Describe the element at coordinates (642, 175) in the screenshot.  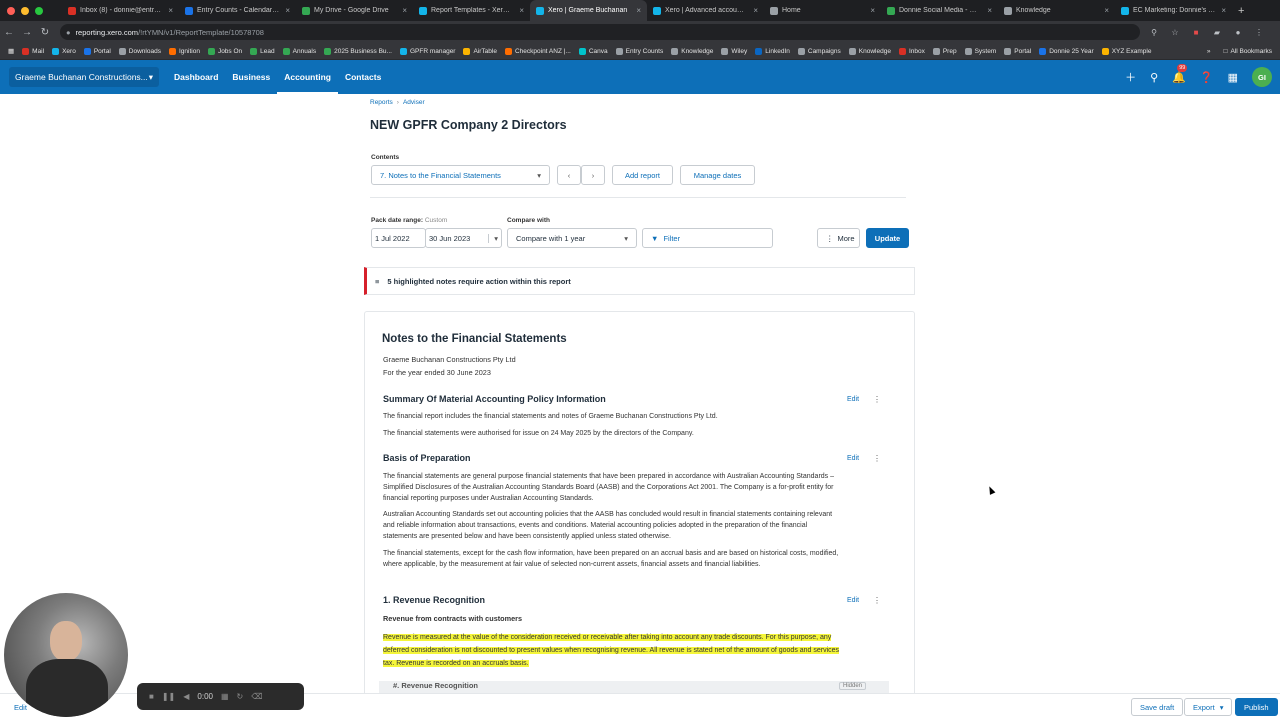
I see `add-report-button: Add report` at that location.